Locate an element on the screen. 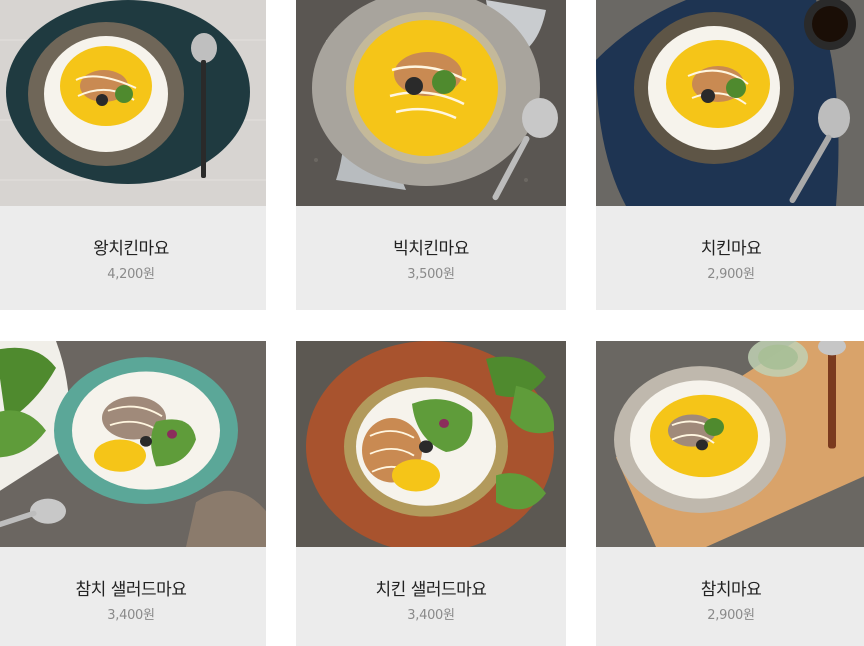  menu-item-chicken-mayo: 치킨마요 2,900원 is located at coordinates (730, 155).